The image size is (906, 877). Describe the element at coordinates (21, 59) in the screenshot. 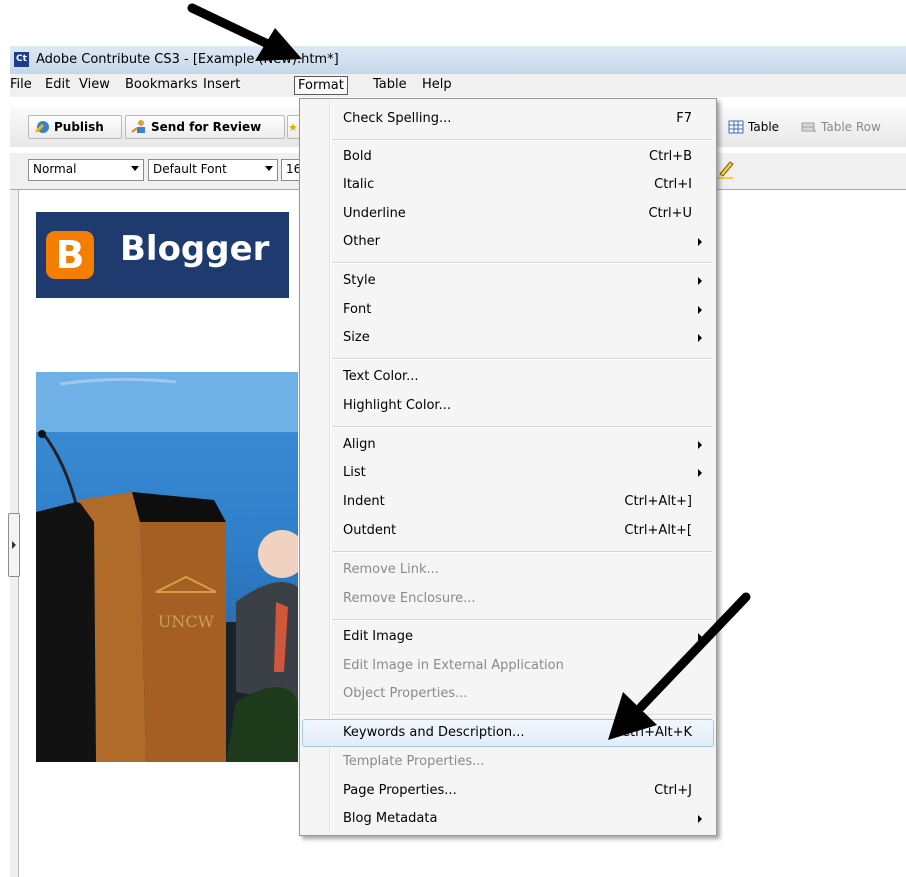

I see `app-icon: Ct` at that location.